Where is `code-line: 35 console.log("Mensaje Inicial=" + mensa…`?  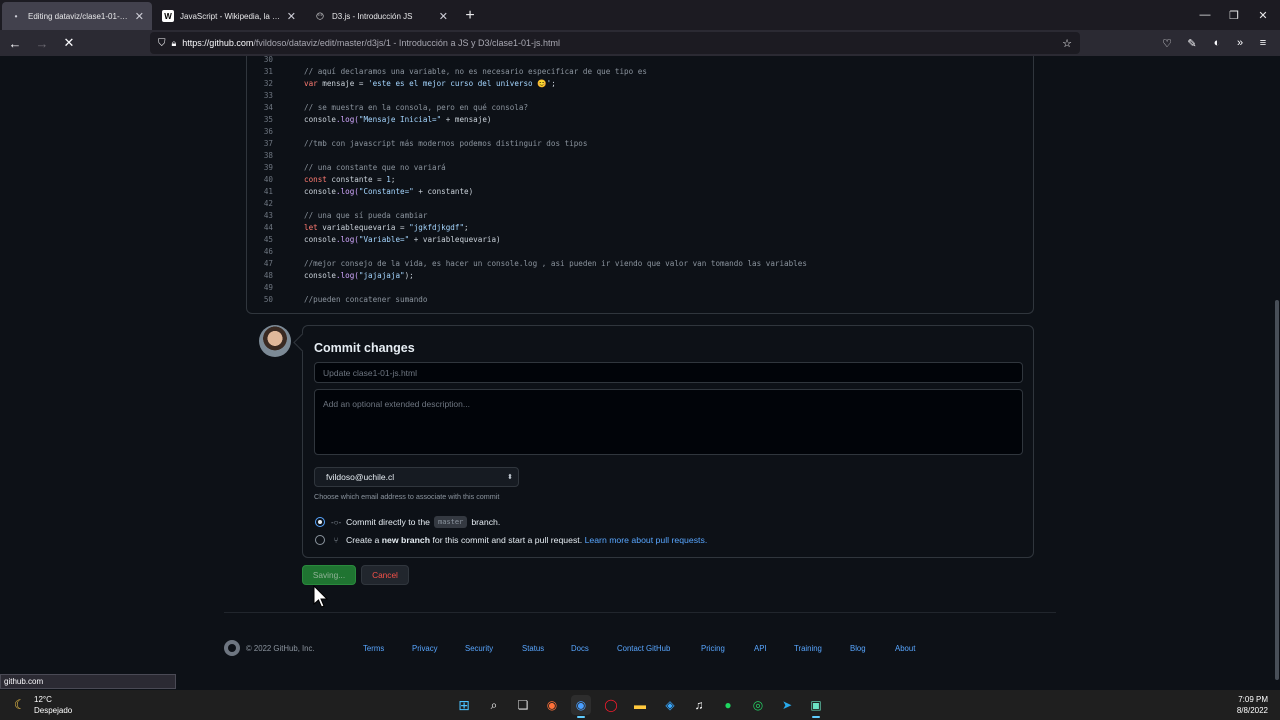
code-line: 35 console.log("Mensaje Inicial=" + mensa… is located at coordinates (640, 120).